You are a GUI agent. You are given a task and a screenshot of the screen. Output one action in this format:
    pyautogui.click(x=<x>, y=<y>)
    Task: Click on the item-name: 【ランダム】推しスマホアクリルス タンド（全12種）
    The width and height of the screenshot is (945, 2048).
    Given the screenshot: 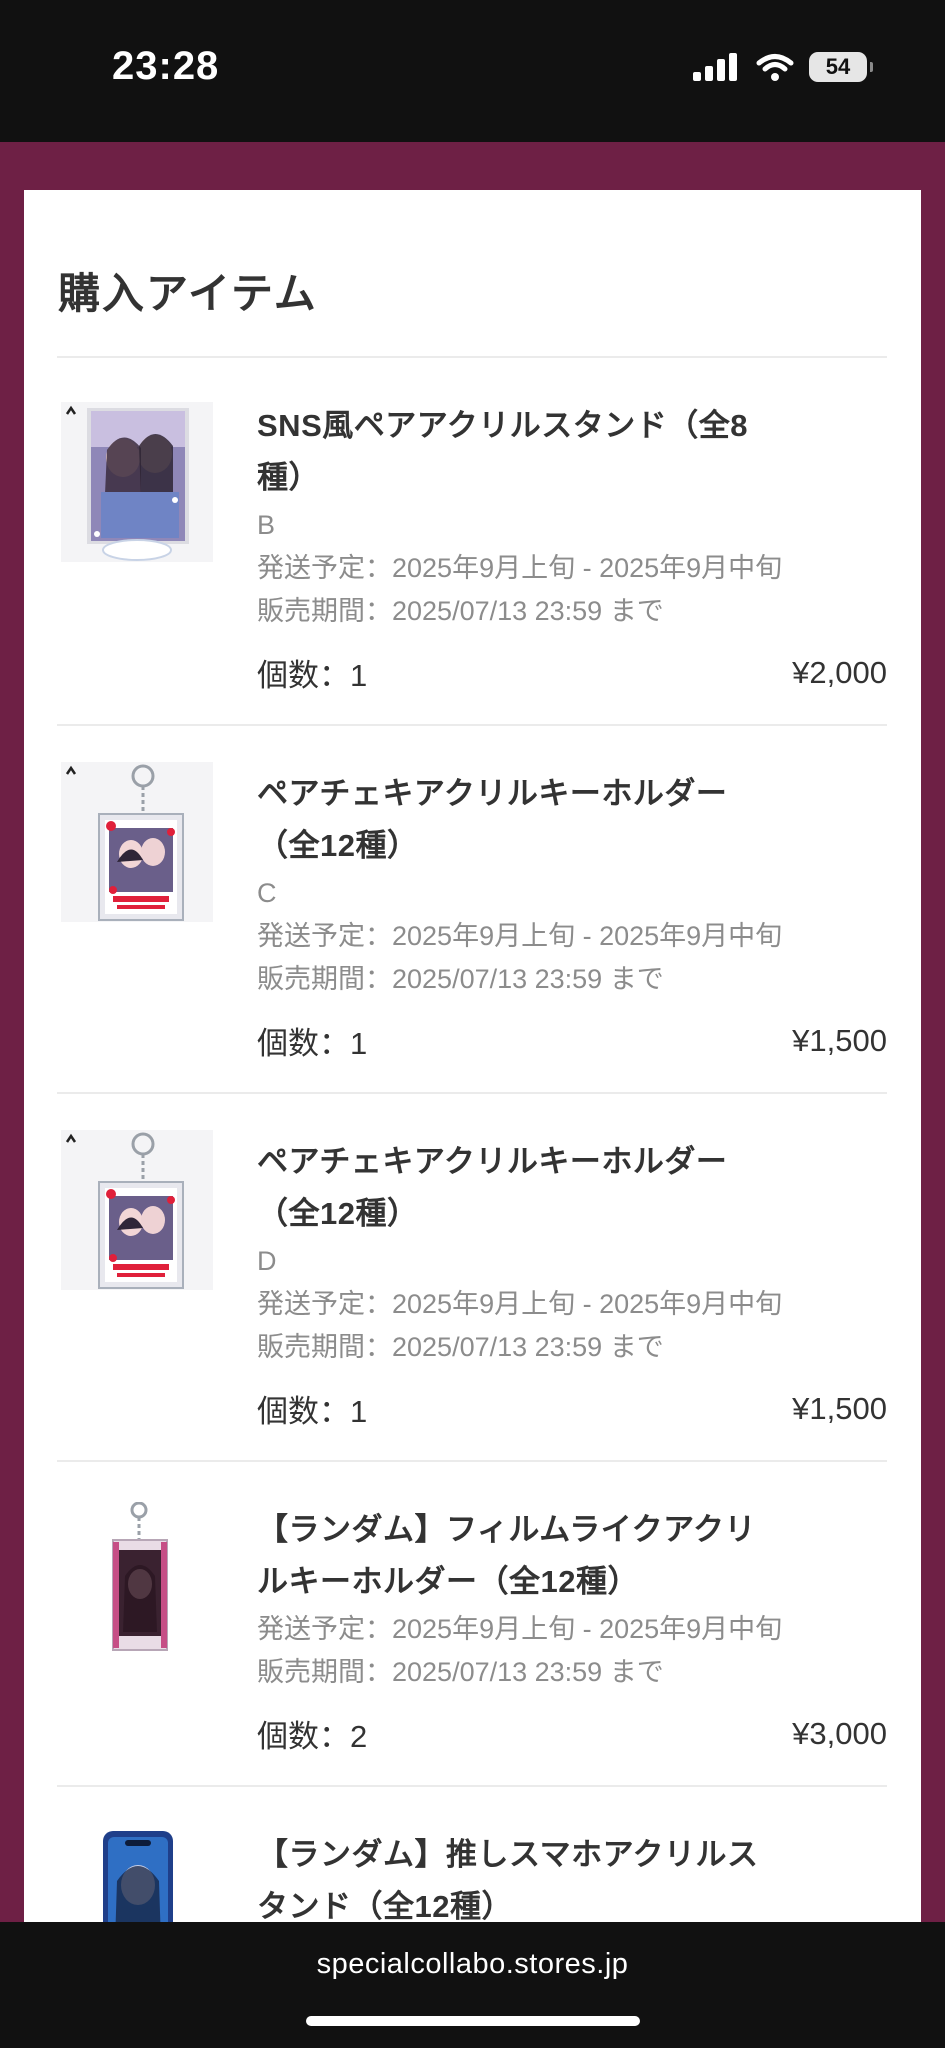 What is the action you would take?
    pyautogui.click(x=567, y=1875)
    